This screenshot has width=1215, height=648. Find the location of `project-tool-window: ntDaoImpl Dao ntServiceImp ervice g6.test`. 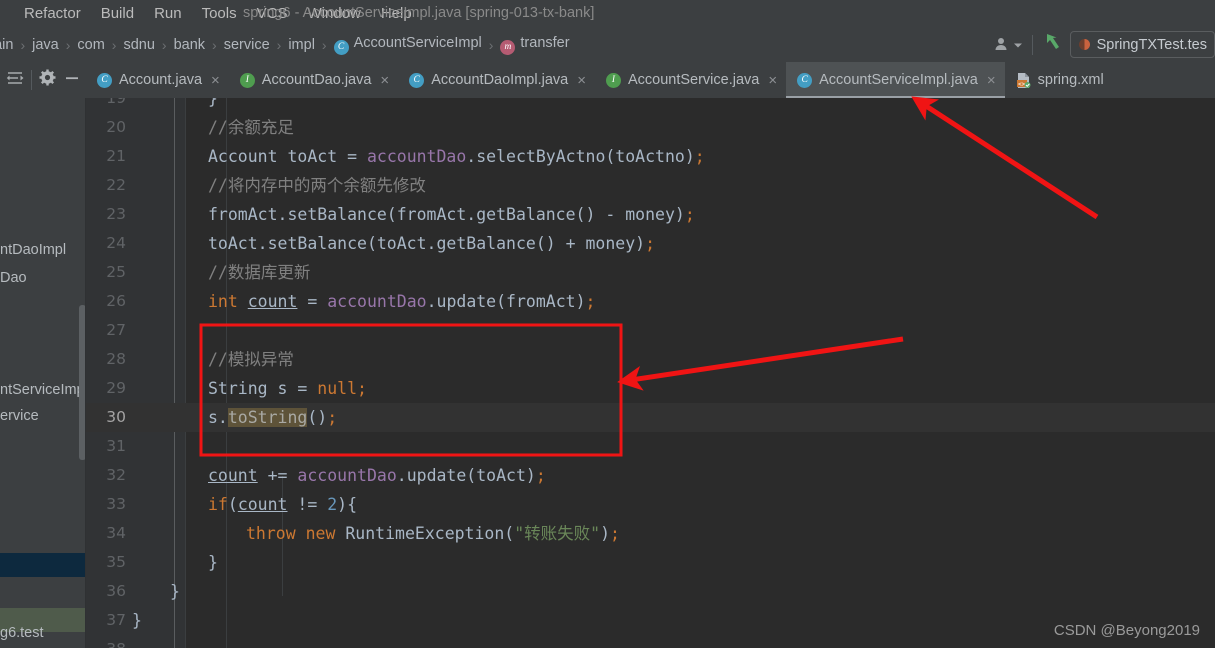

project-tool-window: ntDaoImpl Dao ntServiceImp ervice g6.test is located at coordinates (43, 373).